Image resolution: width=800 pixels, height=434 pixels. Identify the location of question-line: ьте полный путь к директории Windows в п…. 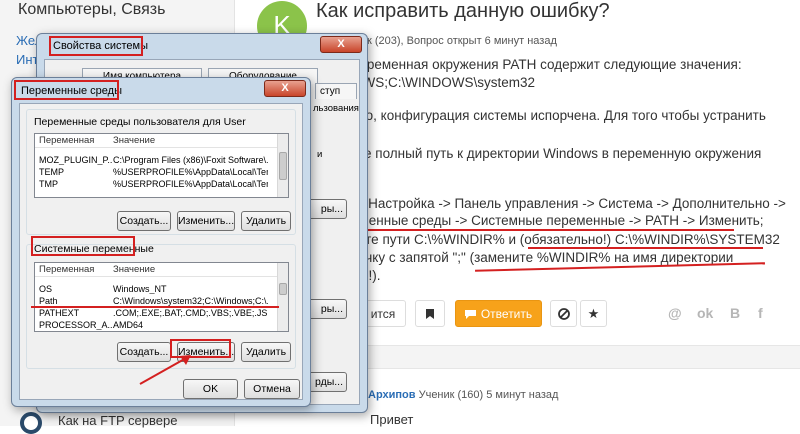
(557, 153).